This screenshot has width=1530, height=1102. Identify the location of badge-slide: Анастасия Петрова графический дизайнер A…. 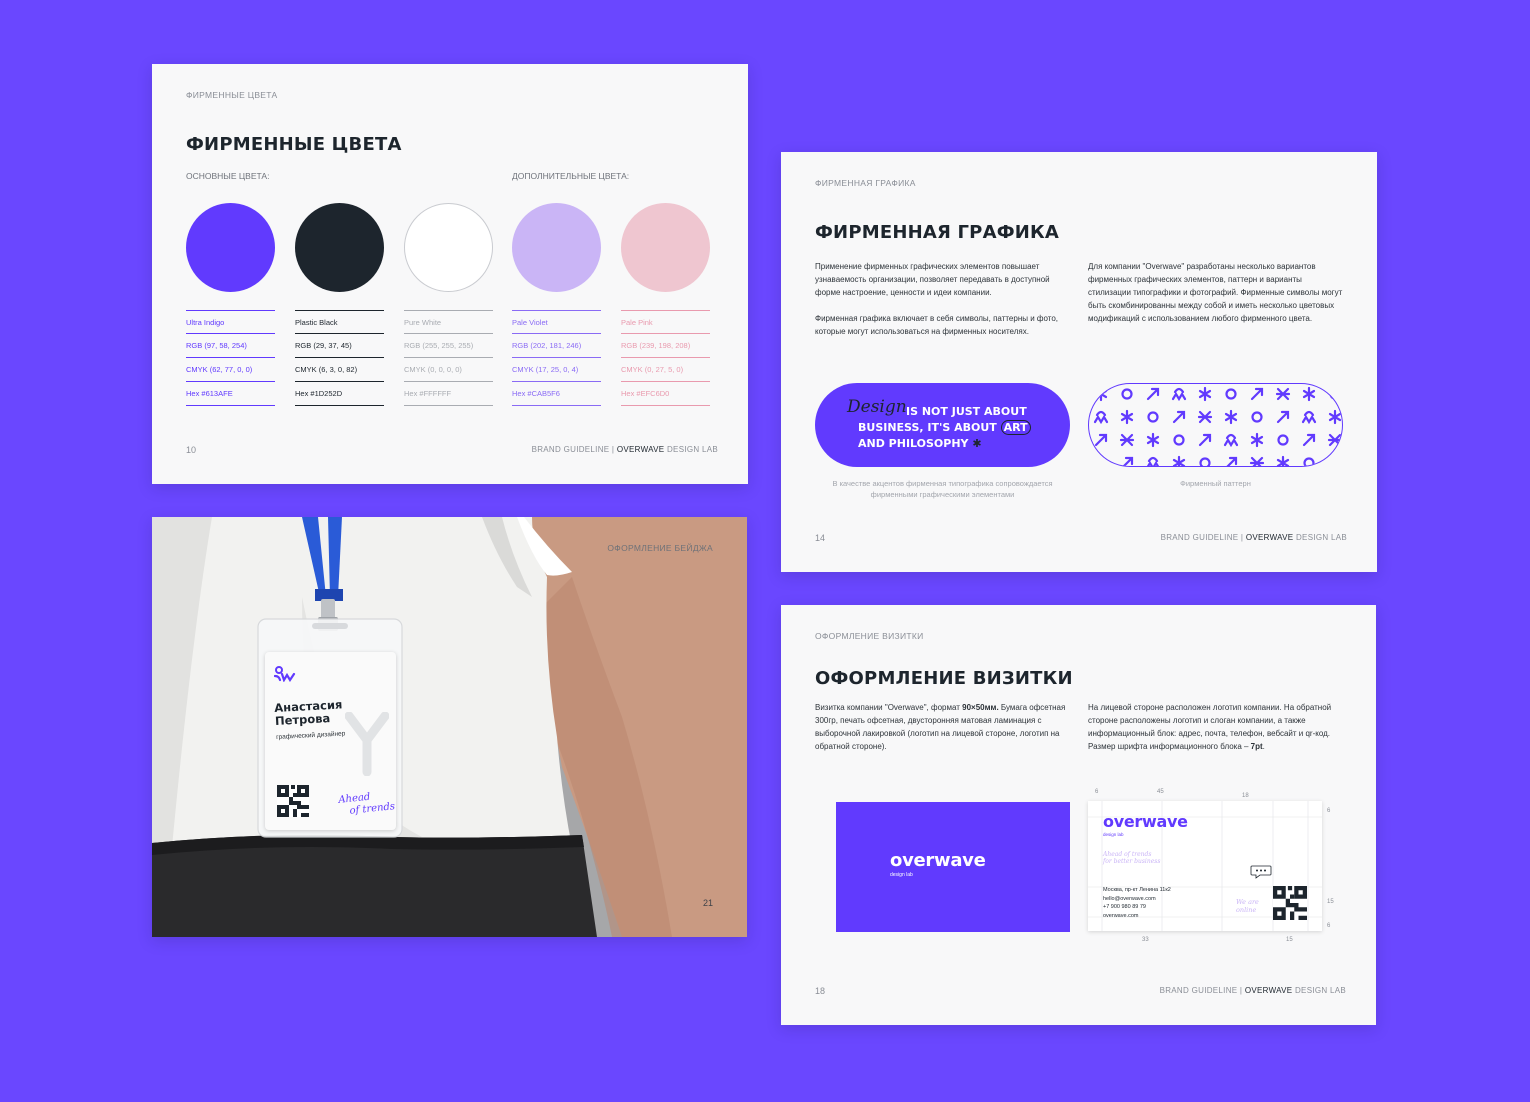
(449, 727).